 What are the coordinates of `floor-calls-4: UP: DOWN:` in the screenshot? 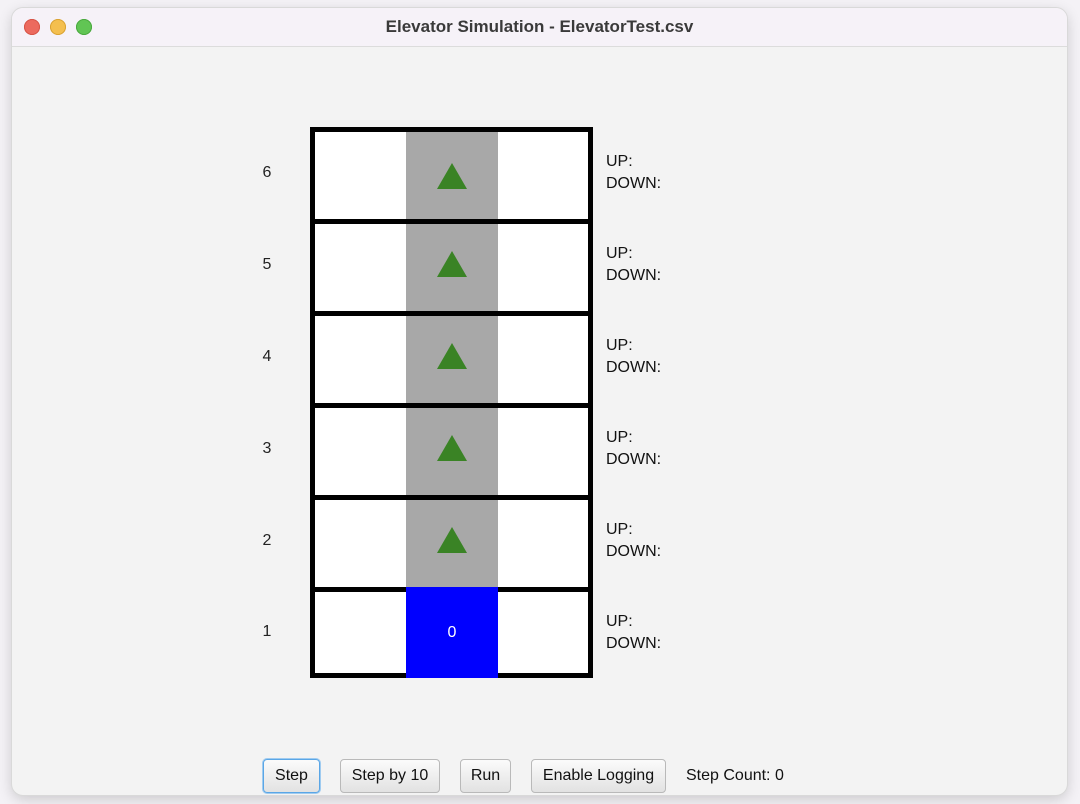 It's located at (633, 357).